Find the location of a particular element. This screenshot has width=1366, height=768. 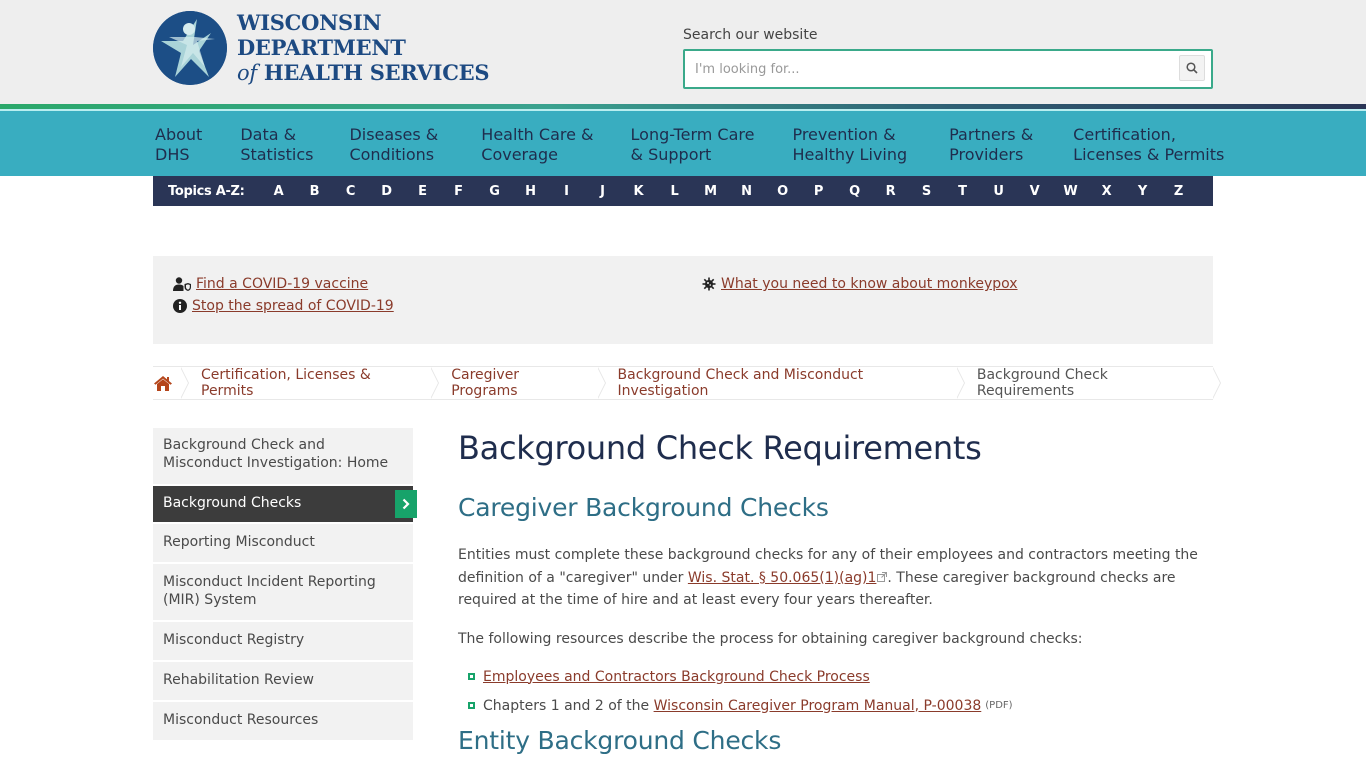

breadcrumb-item: Caregiver Programs is located at coordinates (518, 383).